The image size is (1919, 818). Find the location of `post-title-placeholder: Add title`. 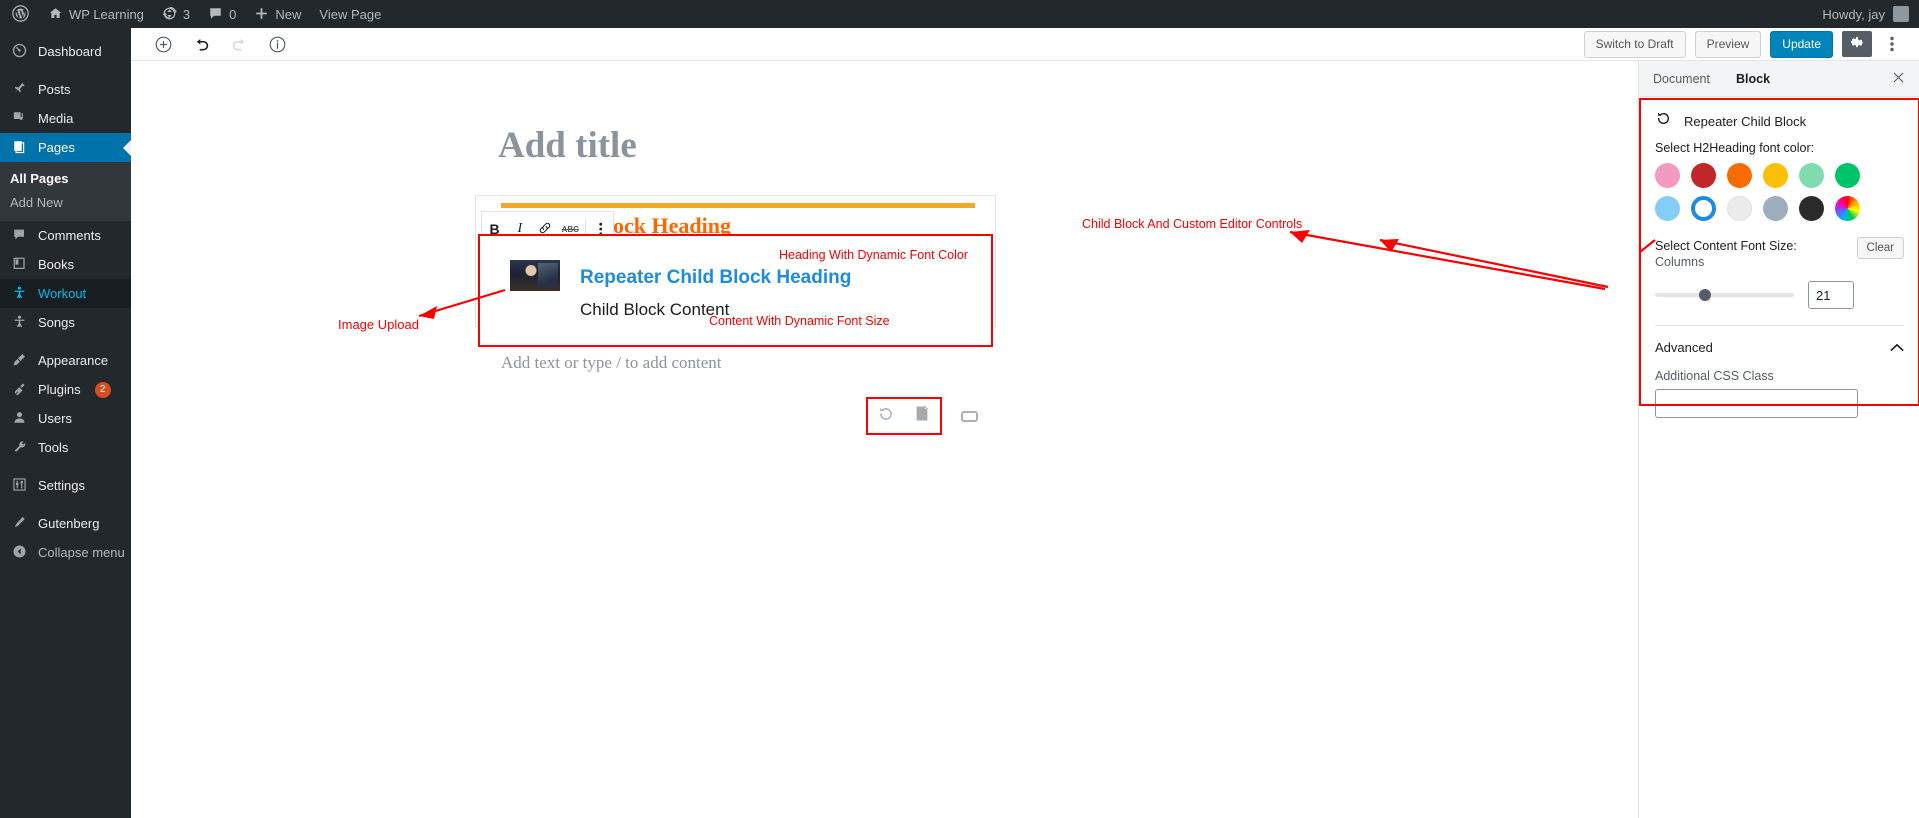

post-title-placeholder: Add title is located at coordinates (567, 145).